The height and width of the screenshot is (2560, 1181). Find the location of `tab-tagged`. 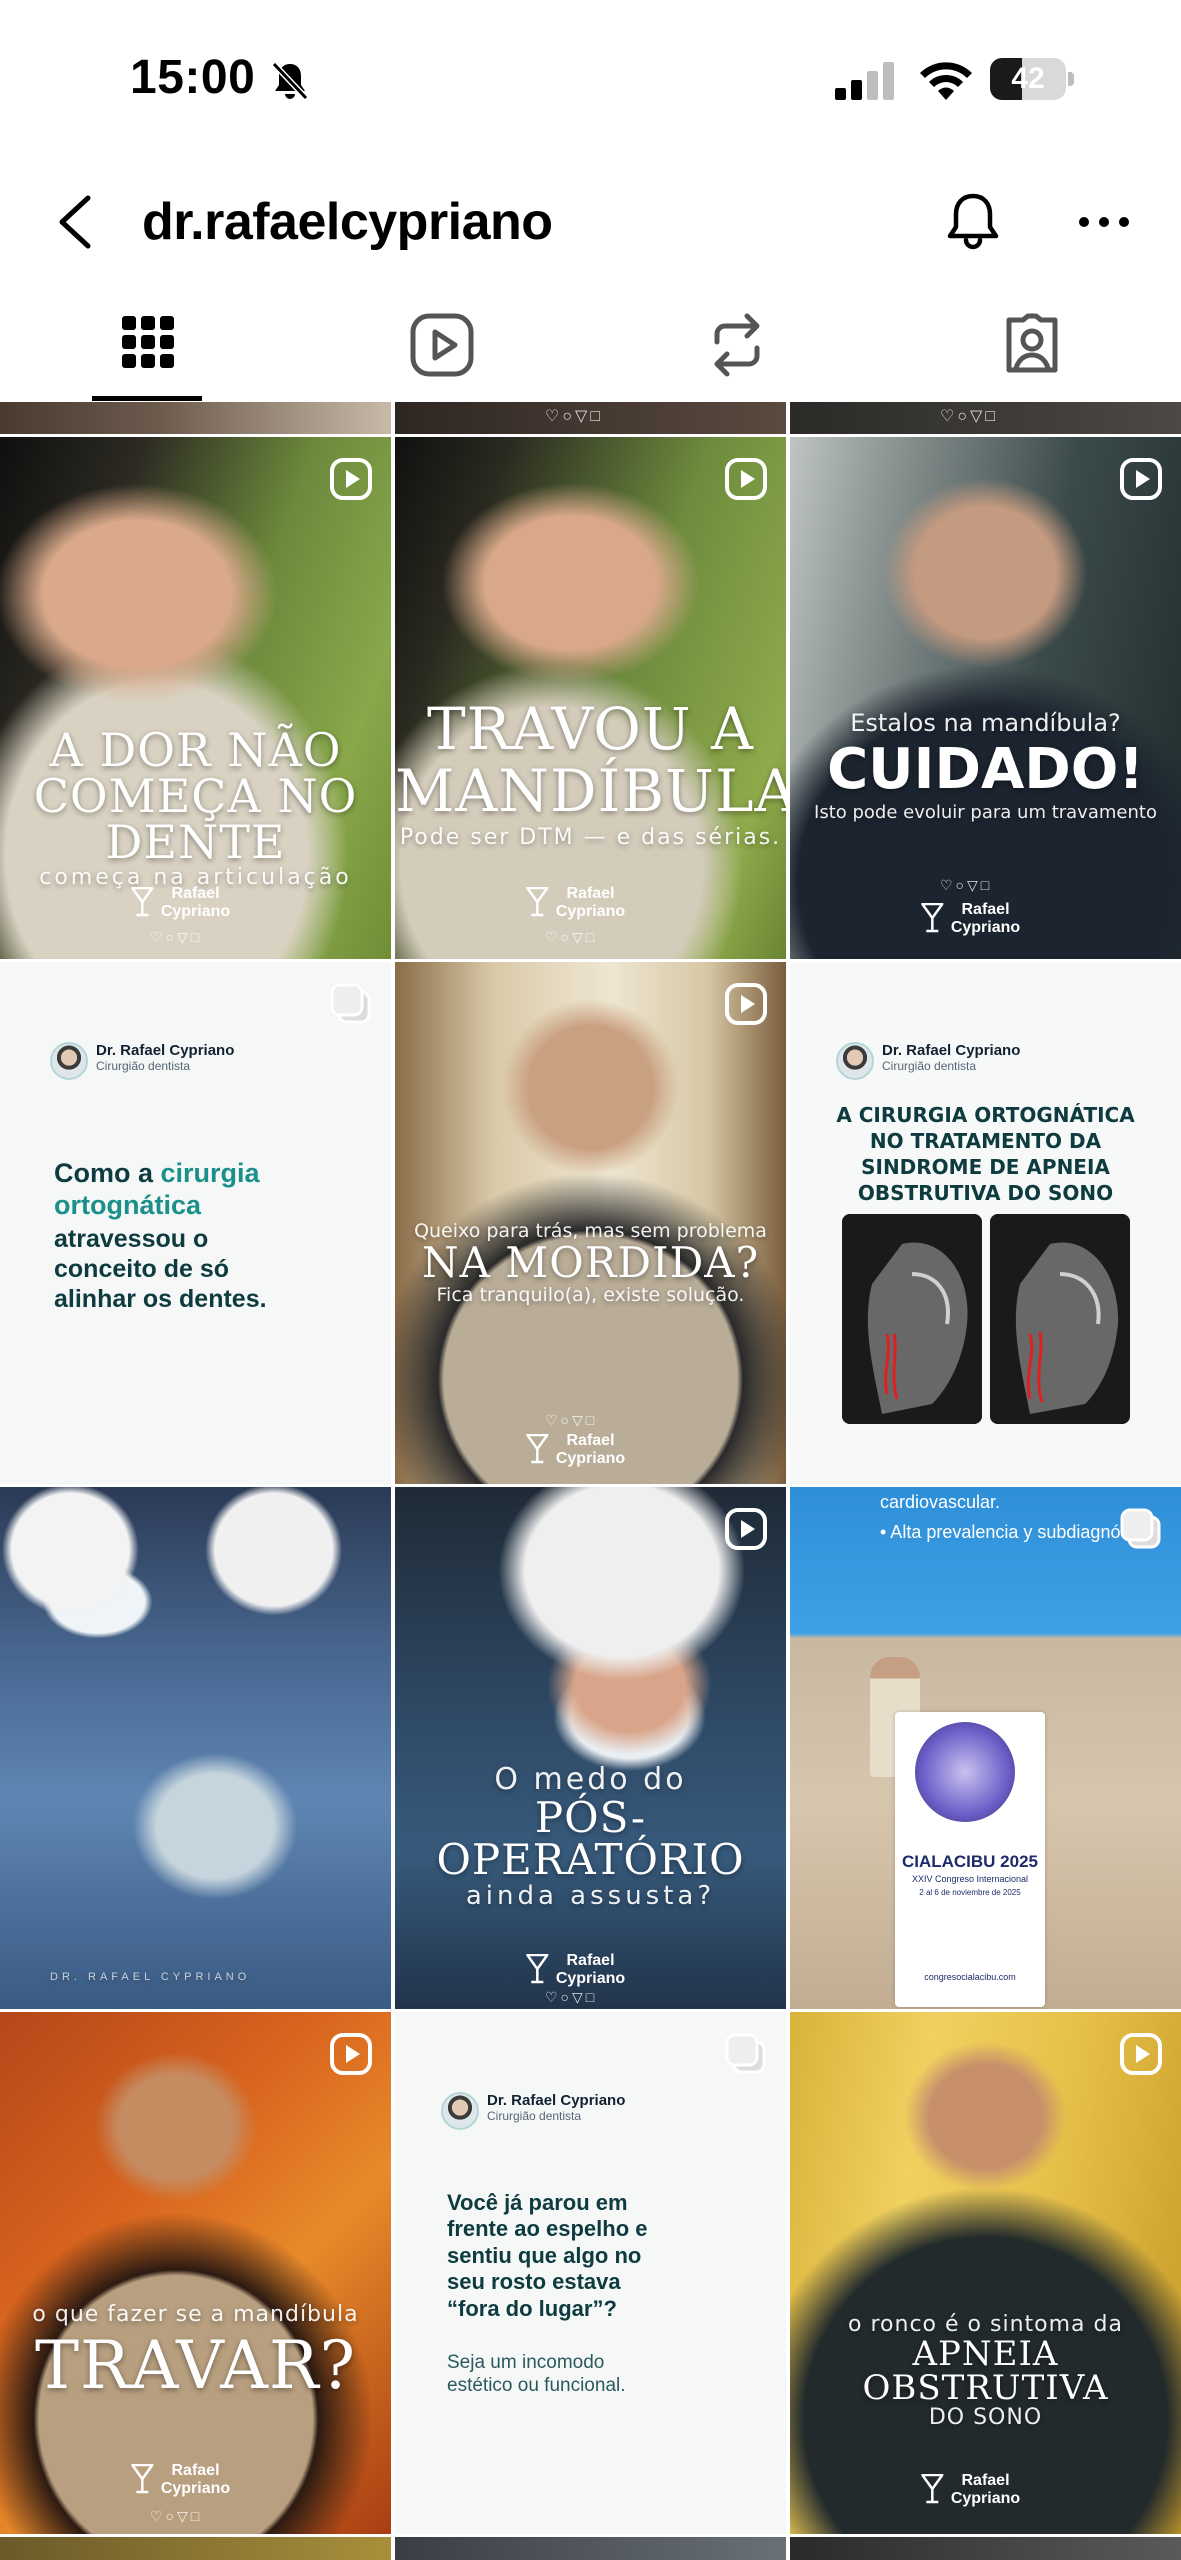

tab-tagged is located at coordinates (1032, 346).